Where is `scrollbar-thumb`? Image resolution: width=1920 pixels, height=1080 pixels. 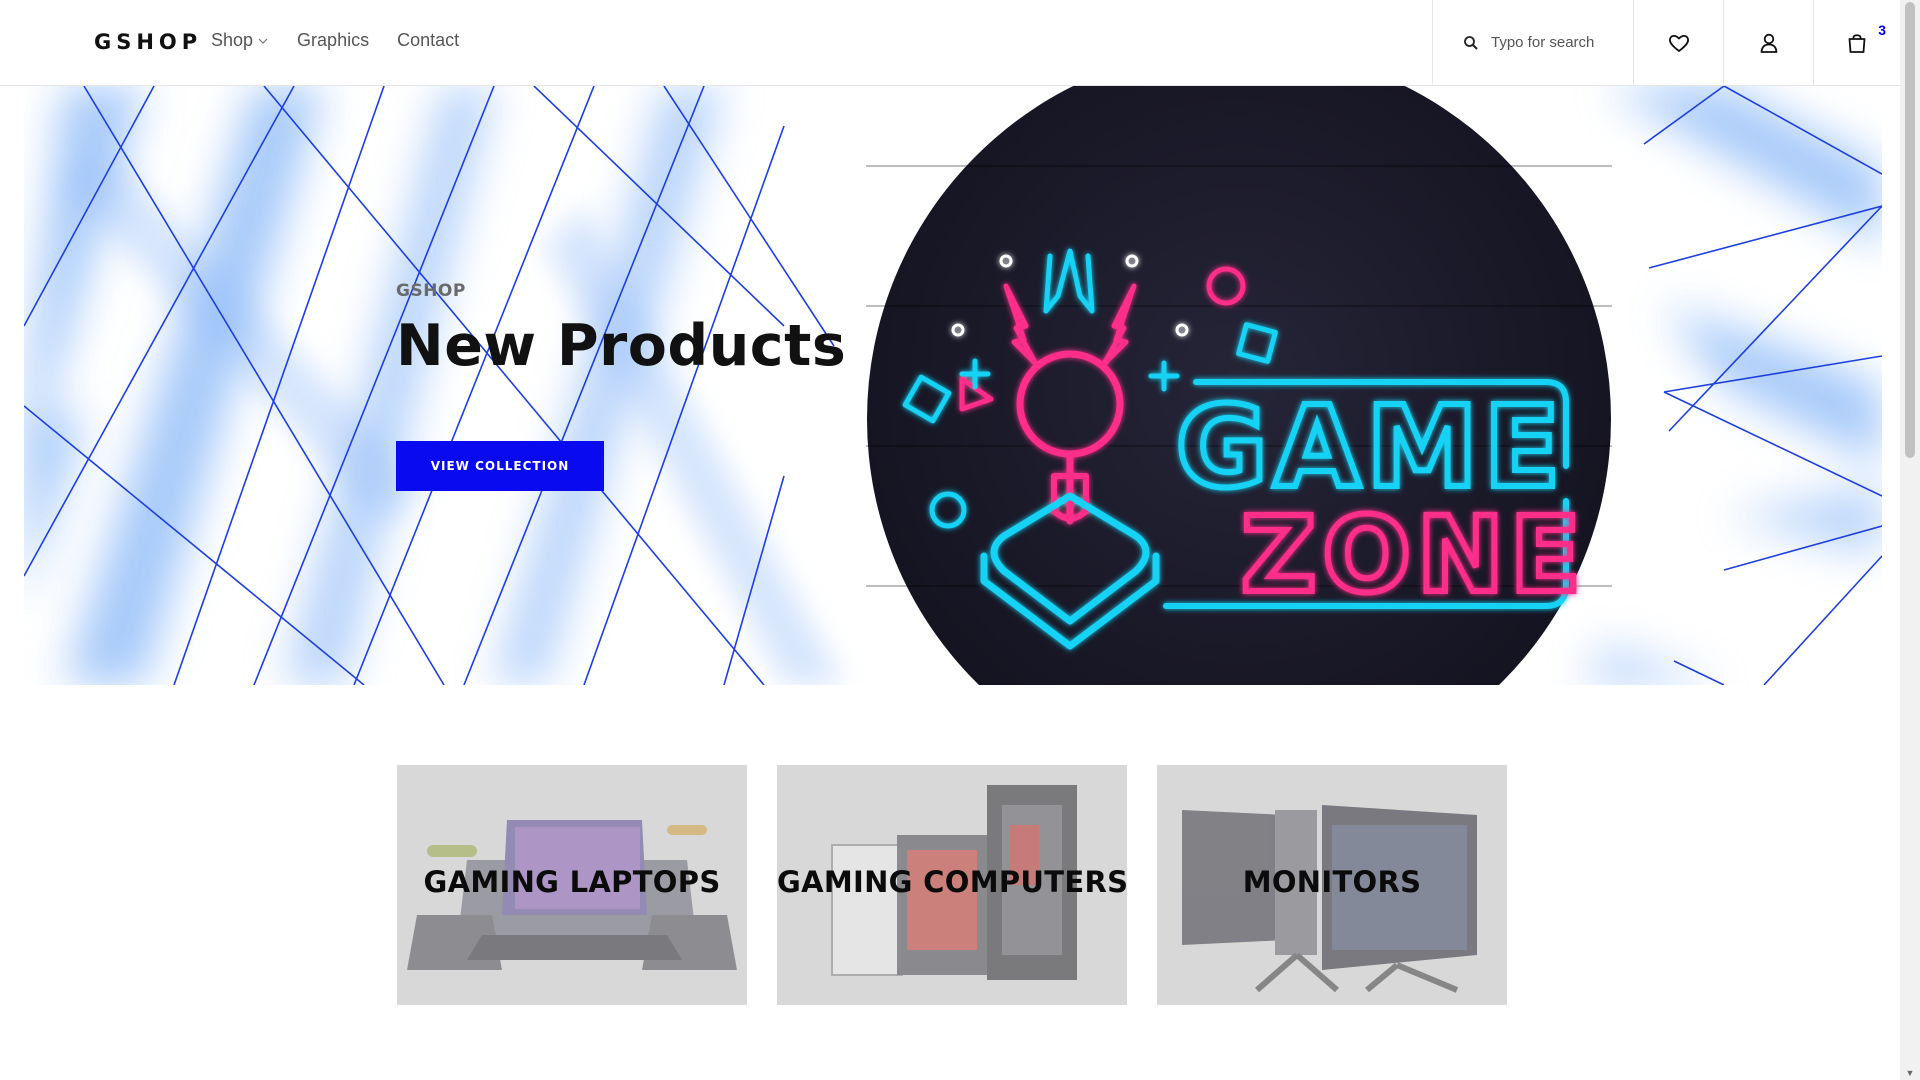 scrollbar-thumb is located at coordinates (1910, 230).